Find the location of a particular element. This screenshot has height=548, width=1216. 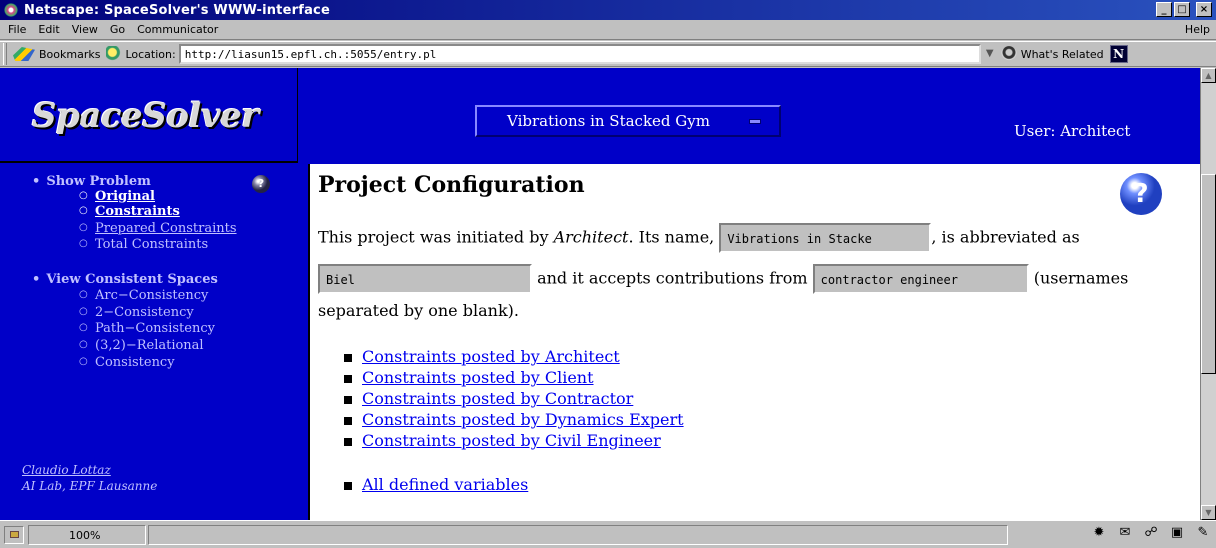

initiator-name: Architect is located at coordinates (591, 237).